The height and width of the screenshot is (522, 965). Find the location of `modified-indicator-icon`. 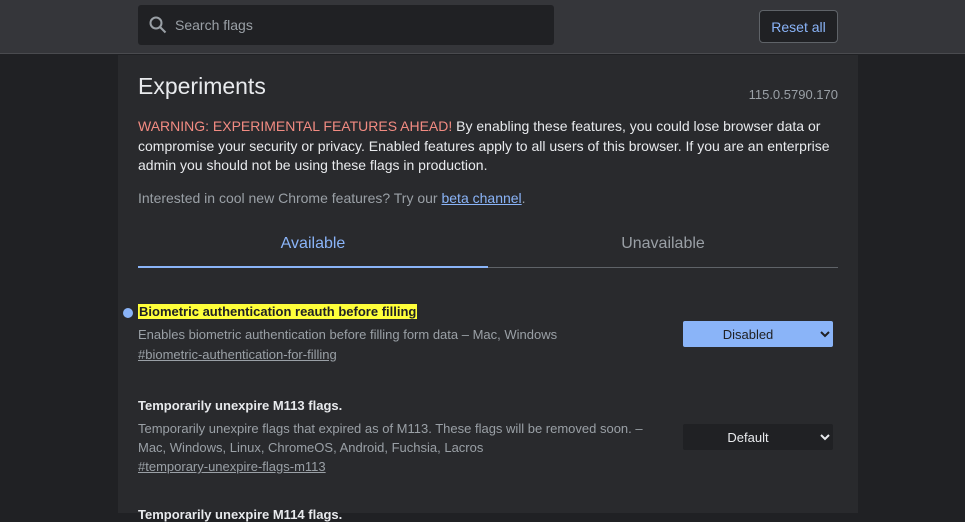

modified-indicator-icon is located at coordinates (128, 313).